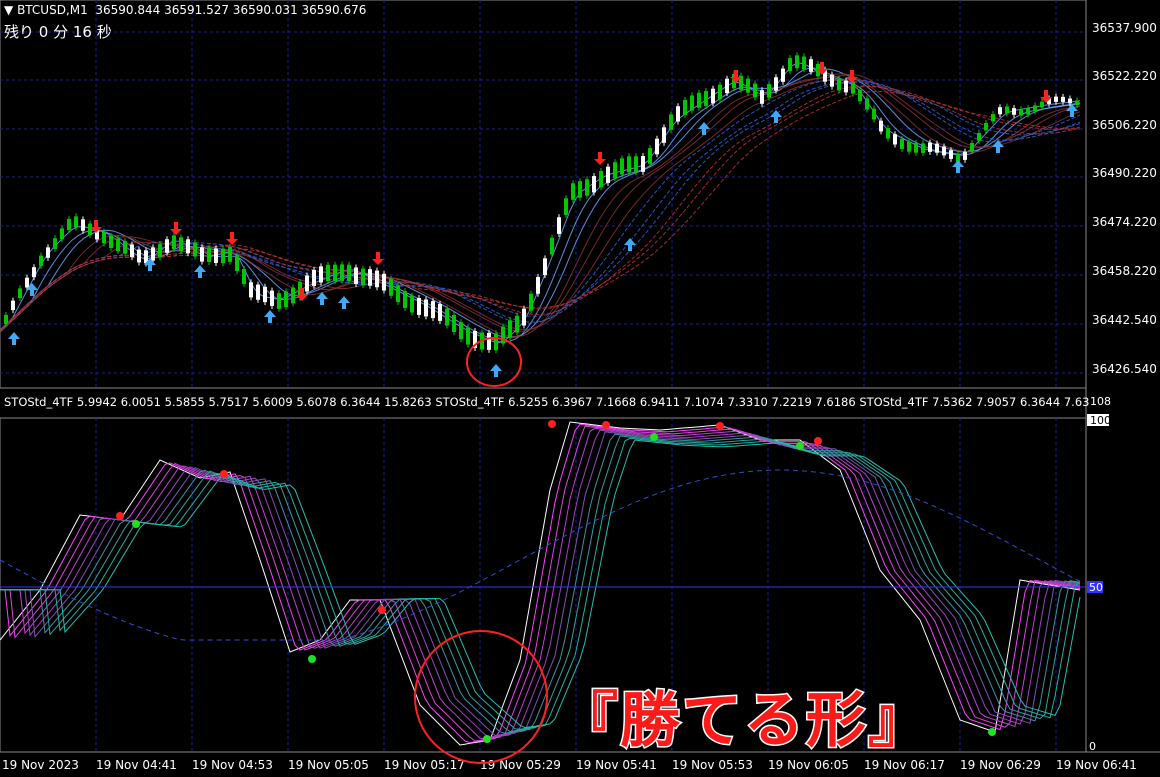  What do you see at coordinates (904, 765) in the screenshot?
I see `time-tick: 19 Nov 06:17` at bounding box center [904, 765].